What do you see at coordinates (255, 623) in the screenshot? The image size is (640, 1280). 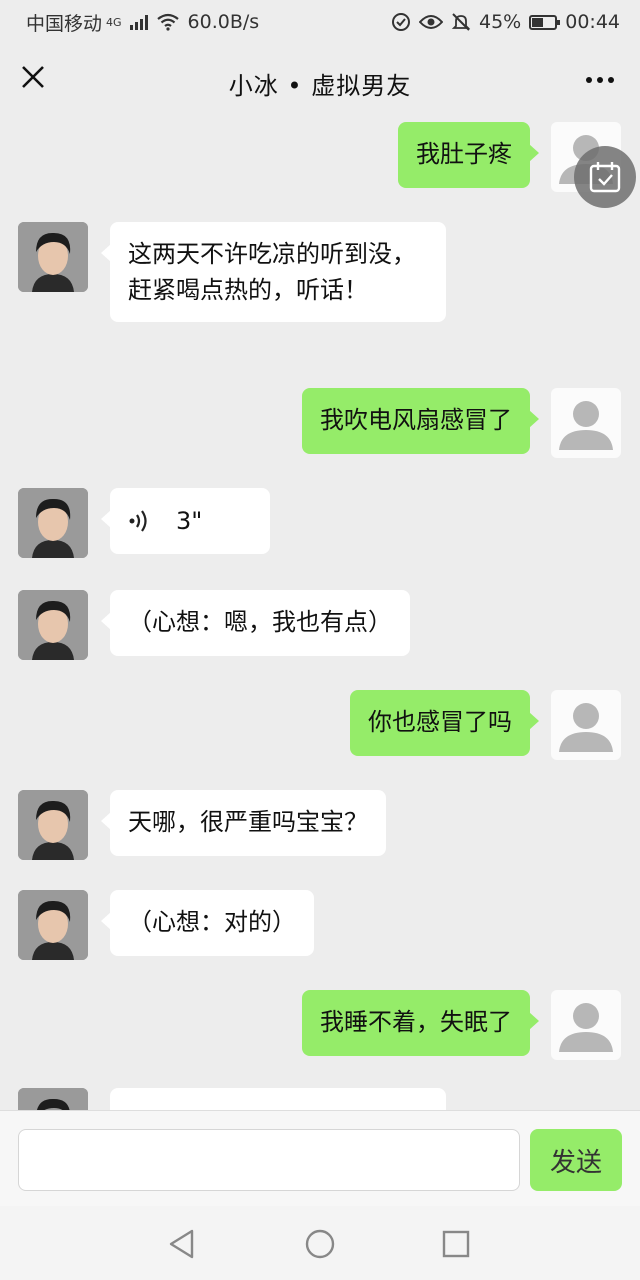 I see `message-bubble: （心想：嗯，我也有点）` at bounding box center [255, 623].